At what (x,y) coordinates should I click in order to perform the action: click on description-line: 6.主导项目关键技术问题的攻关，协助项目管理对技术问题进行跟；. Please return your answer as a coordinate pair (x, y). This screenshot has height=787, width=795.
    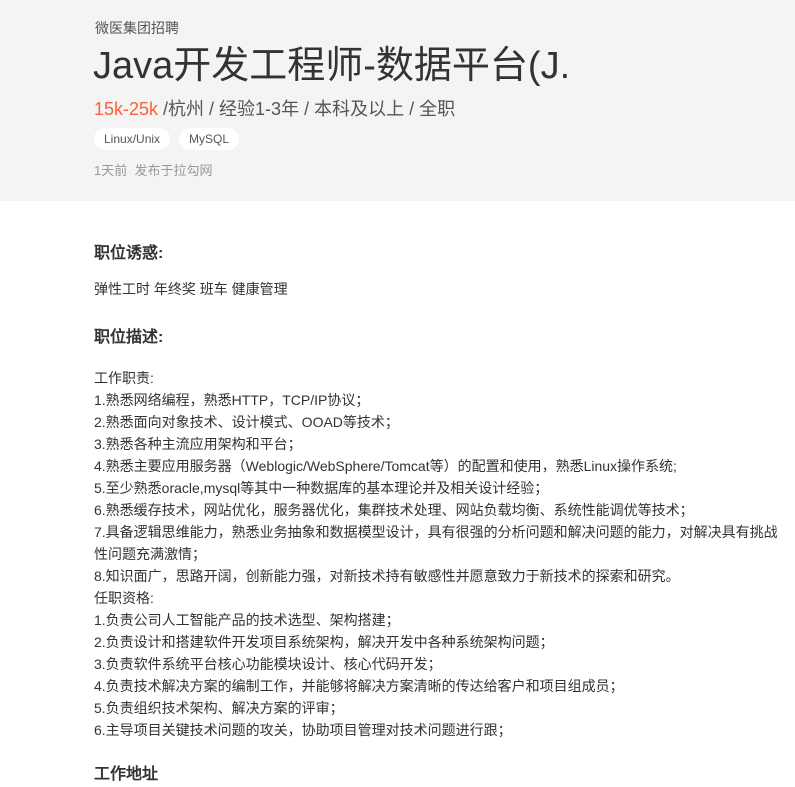
    Looking at the image, I should click on (303, 730).